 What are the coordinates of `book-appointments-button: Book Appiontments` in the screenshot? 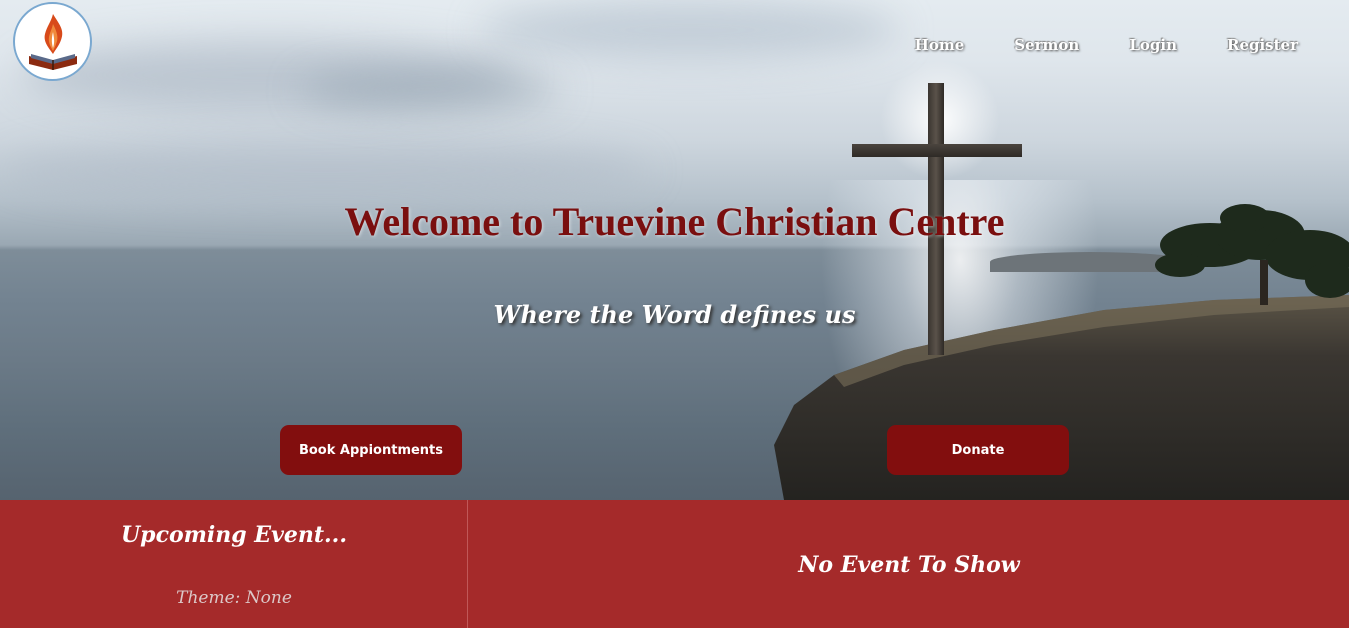 It's located at (371, 450).